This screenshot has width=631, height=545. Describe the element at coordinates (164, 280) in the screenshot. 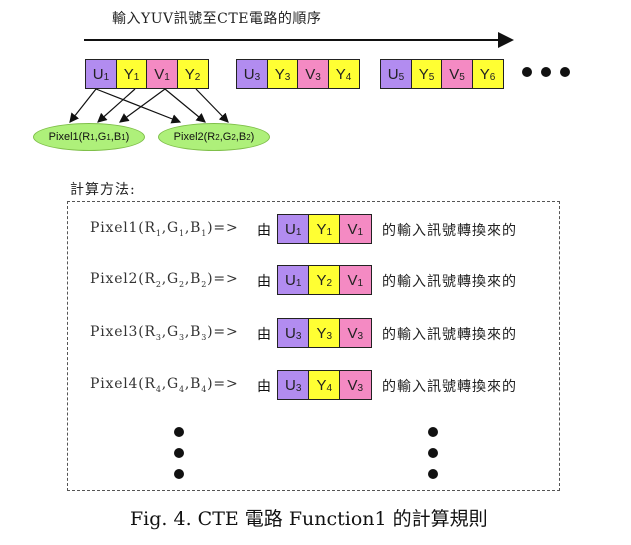

I see `row-pixel-label: Pixel2(R2,G2,B2)=>` at that location.